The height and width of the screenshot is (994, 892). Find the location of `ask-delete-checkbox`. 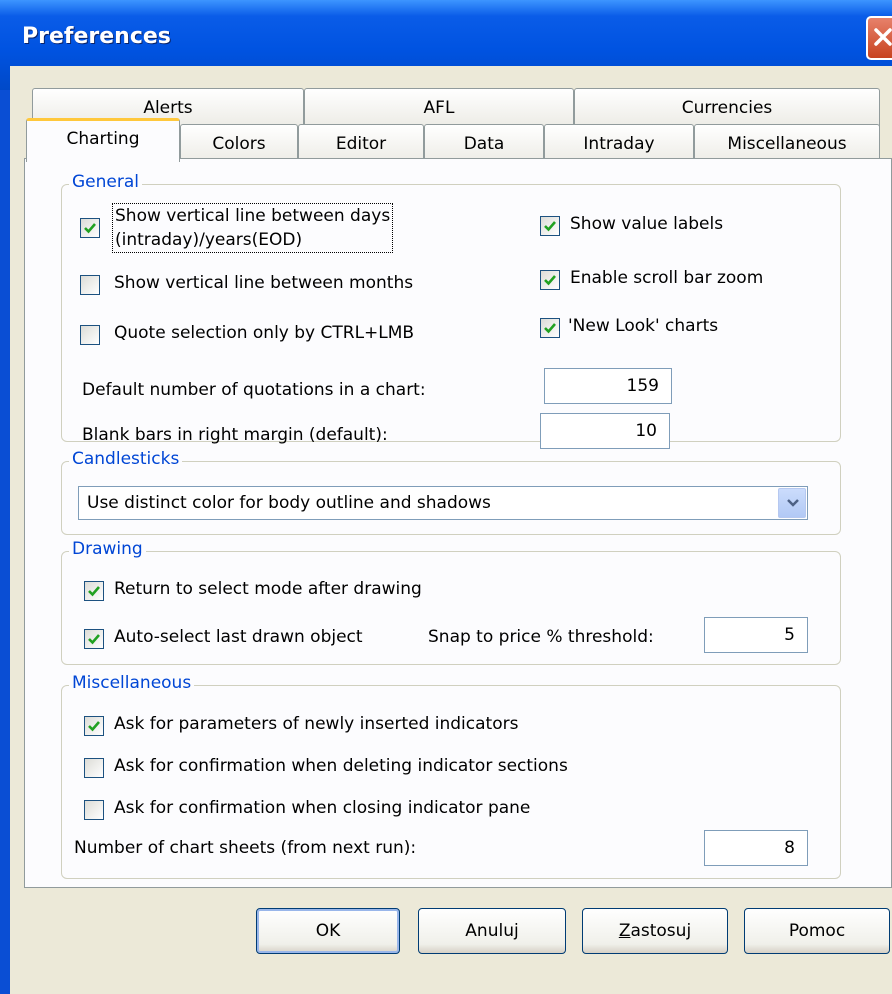

ask-delete-checkbox is located at coordinates (94, 768).